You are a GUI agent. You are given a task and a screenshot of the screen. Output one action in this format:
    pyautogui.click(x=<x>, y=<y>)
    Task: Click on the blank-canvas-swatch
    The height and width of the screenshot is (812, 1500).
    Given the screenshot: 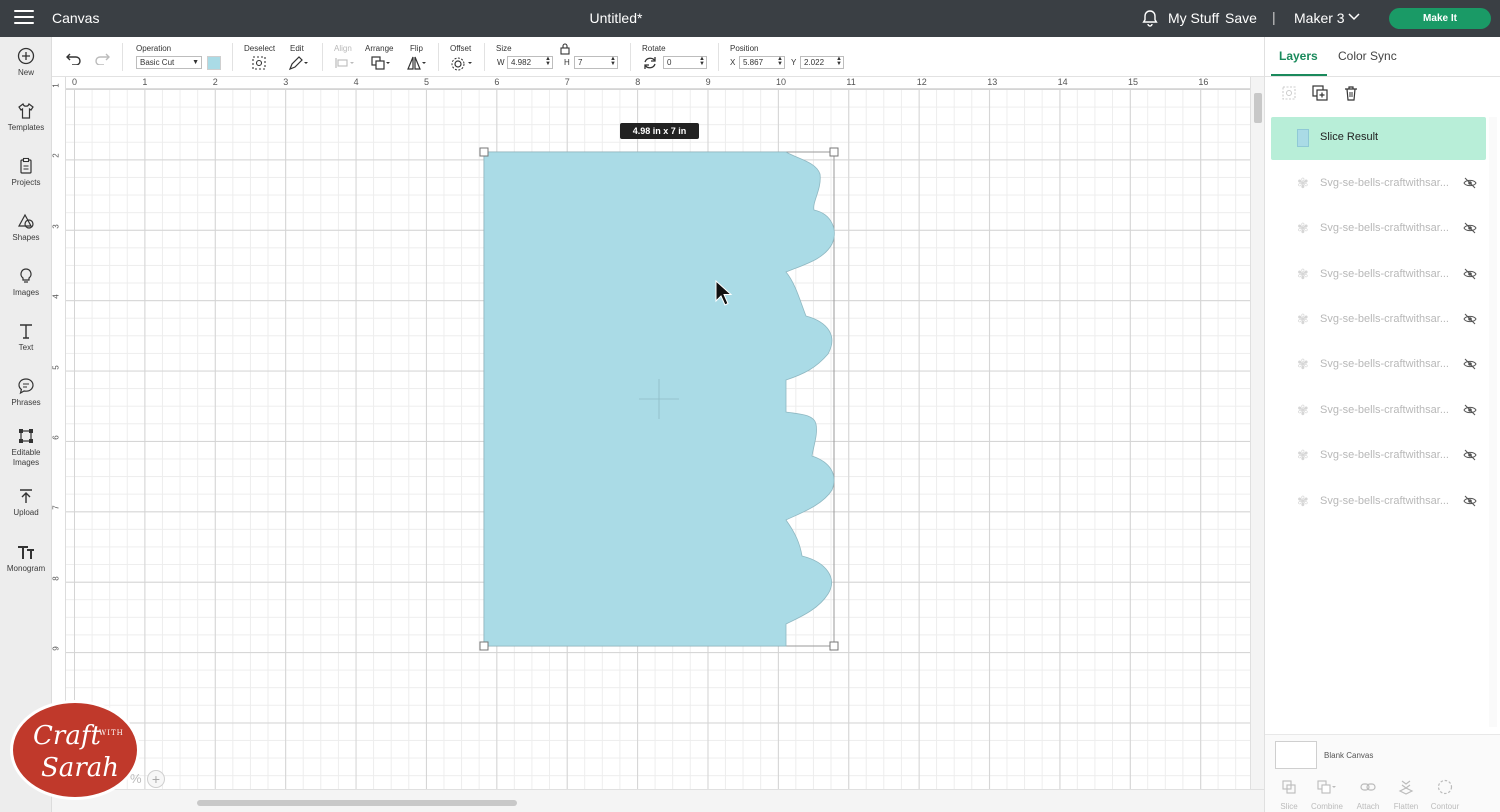 What is the action you would take?
    pyautogui.click(x=1296, y=755)
    